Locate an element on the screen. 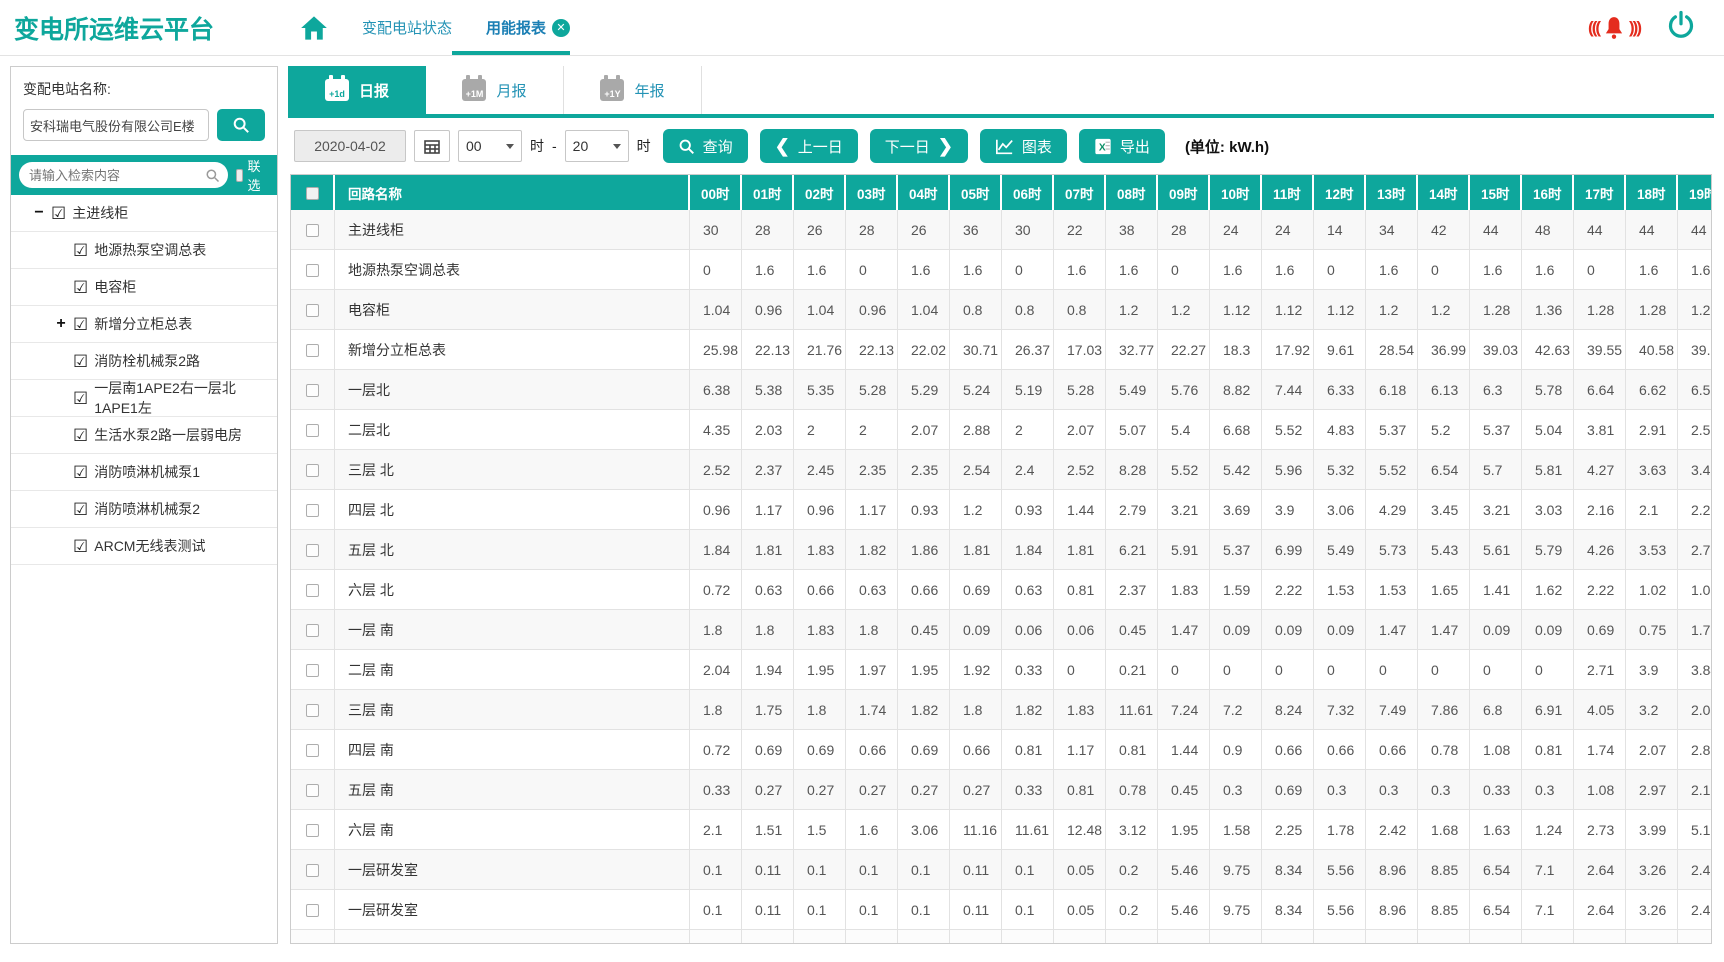 Image resolution: width=1724 pixels, height=962 pixels. value-cell: 5.32 is located at coordinates (1340, 470).